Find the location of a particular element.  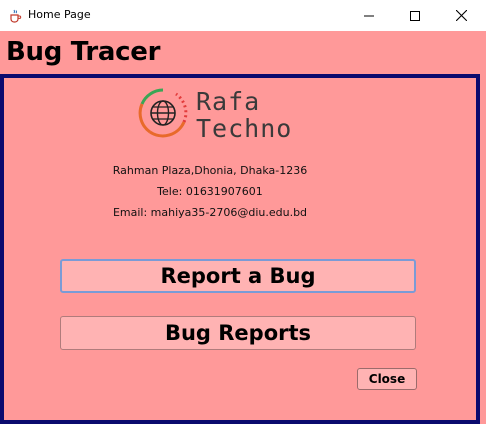

bug-reports-button: Bug Reports is located at coordinates (238, 333).